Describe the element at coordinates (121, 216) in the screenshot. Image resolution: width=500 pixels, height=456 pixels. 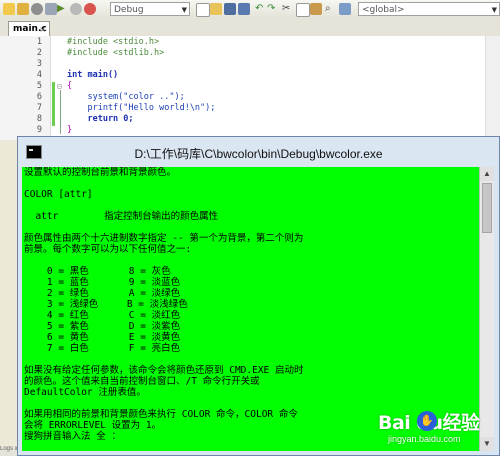
I see `console-line: attr 指定控制台输出的颜色属性` at that location.